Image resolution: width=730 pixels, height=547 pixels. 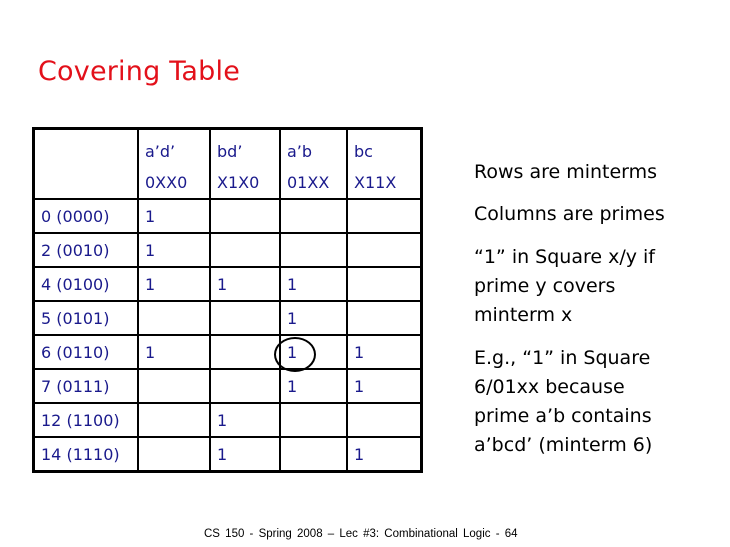 What do you see at coordinates (85, 454) in the screenshot?
I see `minterm-label-cell: 14 (1110)` at bounding box center [85, 454].